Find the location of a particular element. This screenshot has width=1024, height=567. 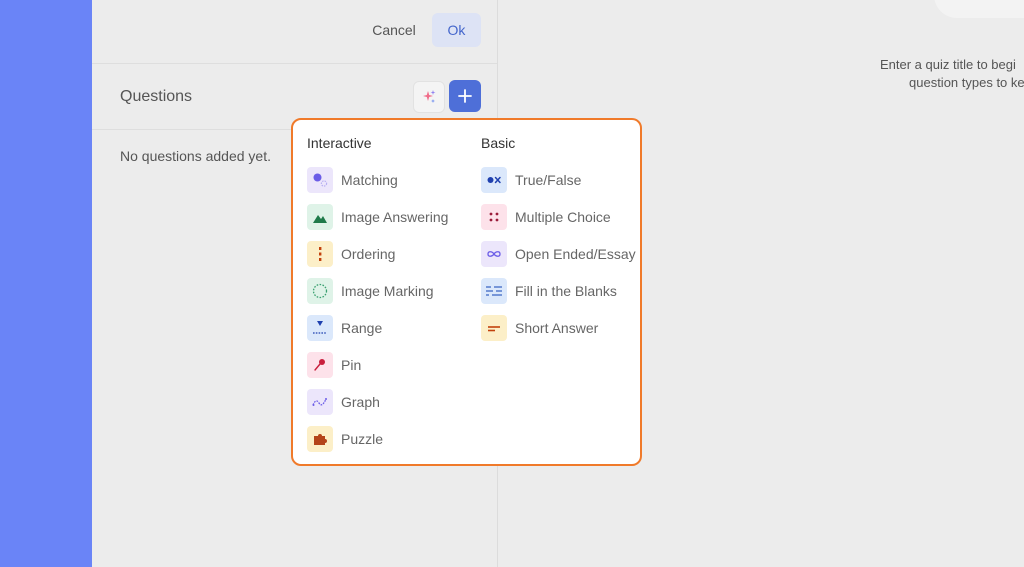

menu-item-label: True/False is located at coordinates (548, 180).